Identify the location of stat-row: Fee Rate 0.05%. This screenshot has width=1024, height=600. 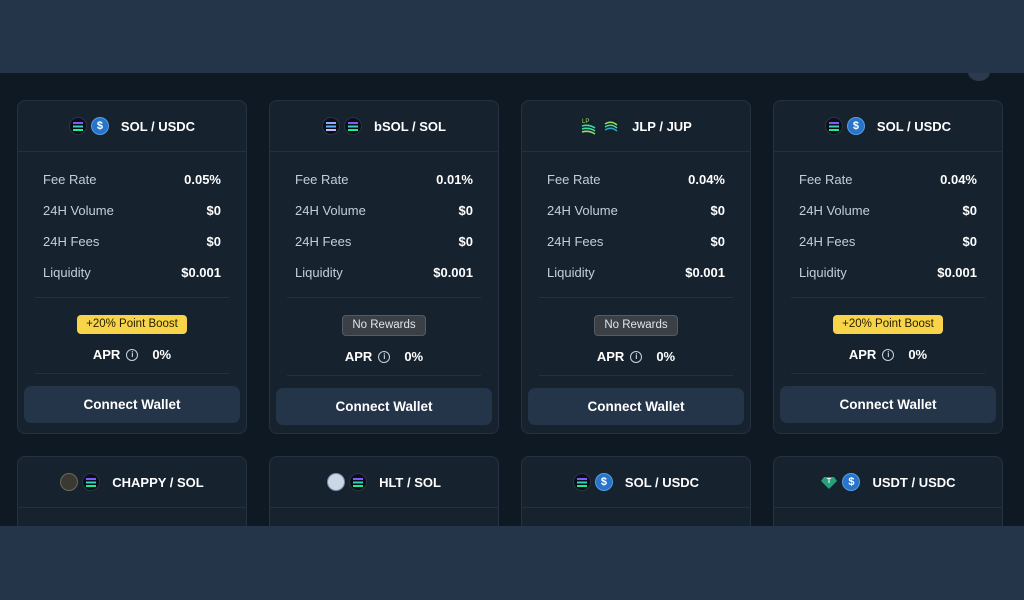
(132, 179).